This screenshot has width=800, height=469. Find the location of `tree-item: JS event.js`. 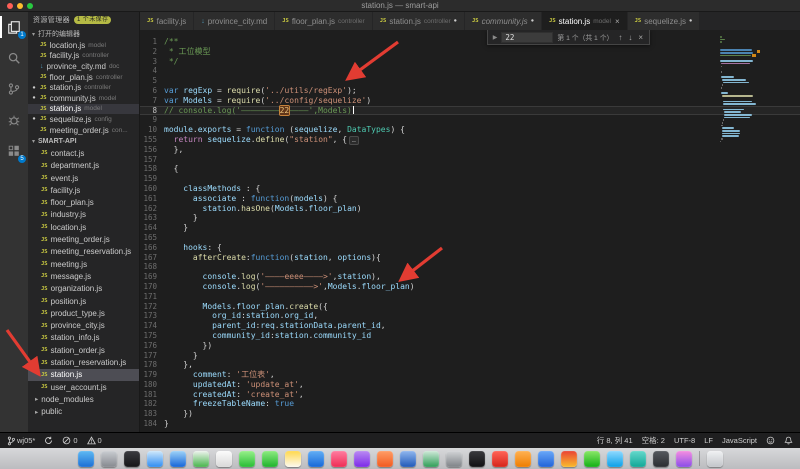

tree-item: JS event.js is located at coordinates (83, 178).